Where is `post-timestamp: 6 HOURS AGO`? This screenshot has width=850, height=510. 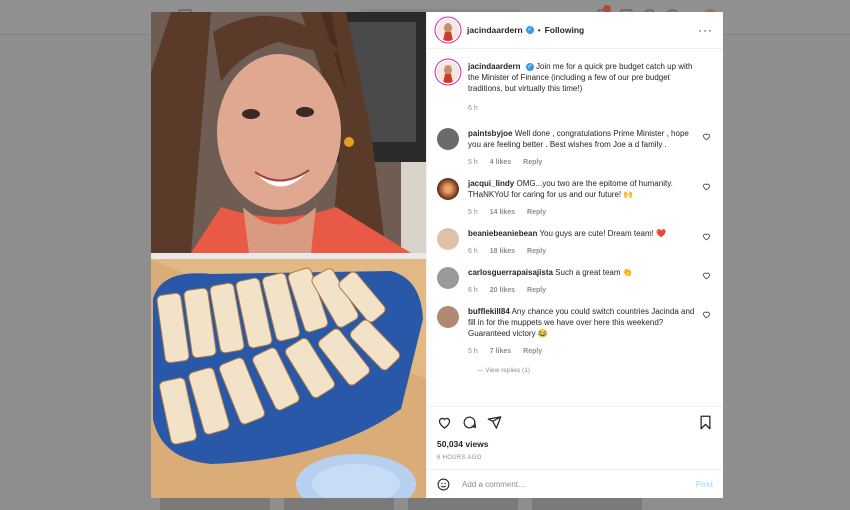
post-timestamp: 6 HOURS AGO is located at coordinates (575, 458).